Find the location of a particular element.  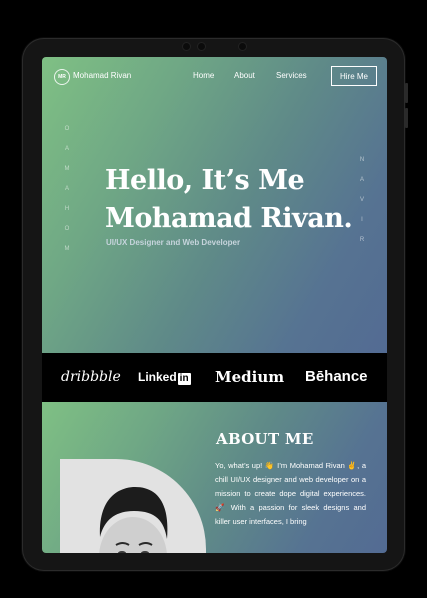

profile-photo is located at coordinates (133, 506).